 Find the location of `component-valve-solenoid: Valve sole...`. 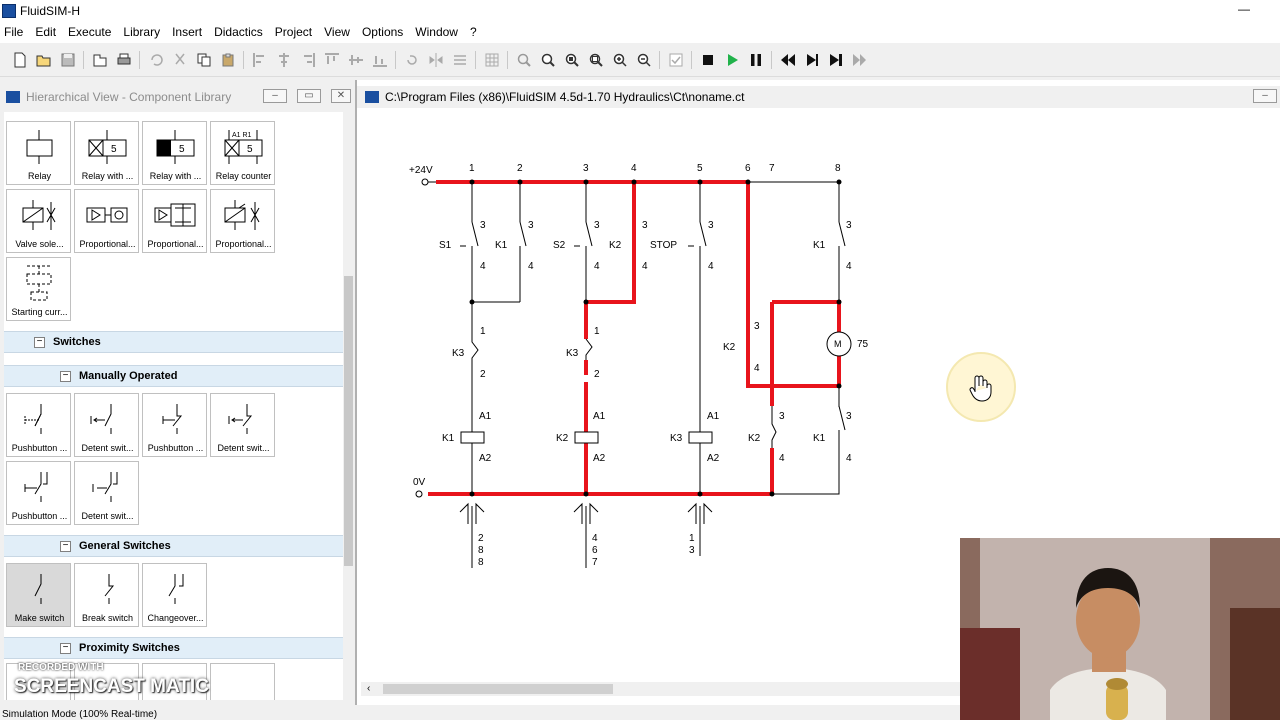

component-valve-solenoid: Valve sole... is located at coordinates (38, 221).